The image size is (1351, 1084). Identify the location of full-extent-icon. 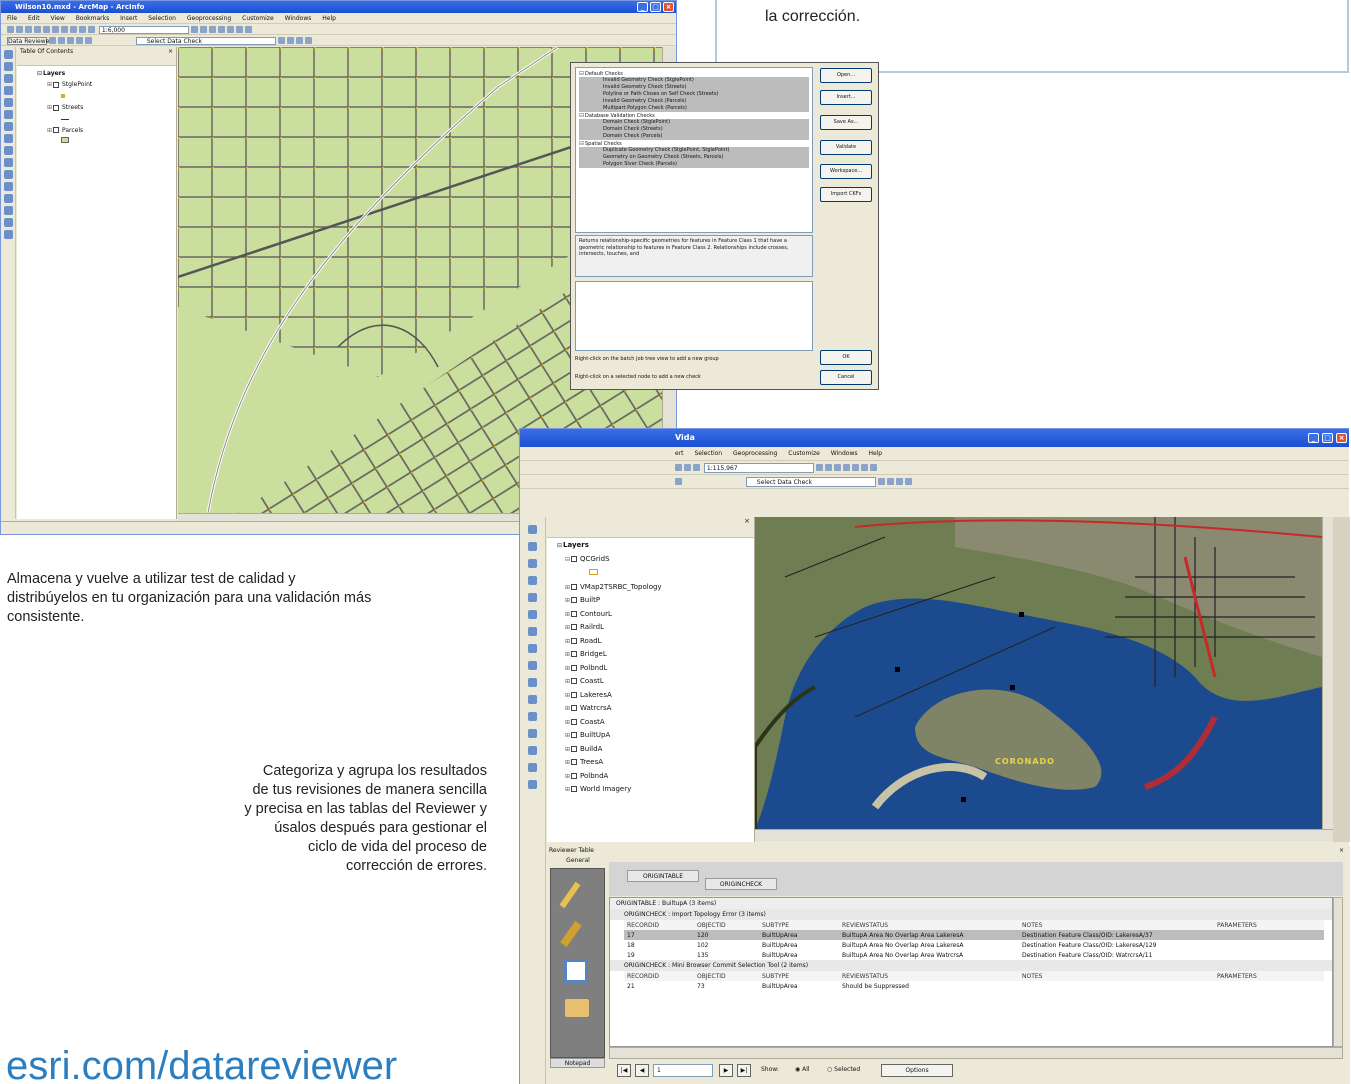
(8, 90).